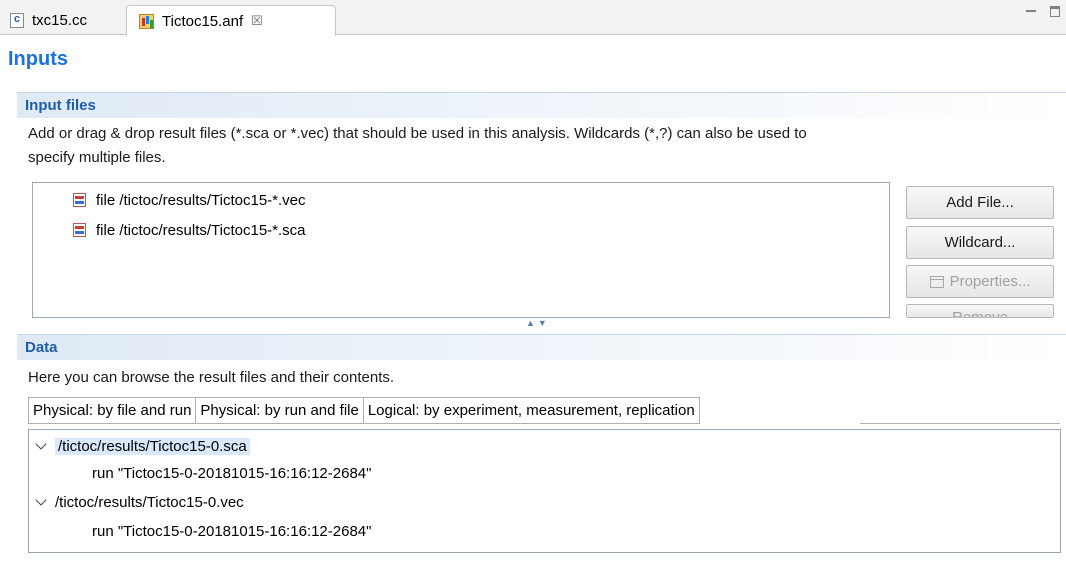  I want to click on editor-tab-label: txc15.cc, so click(60, 20).